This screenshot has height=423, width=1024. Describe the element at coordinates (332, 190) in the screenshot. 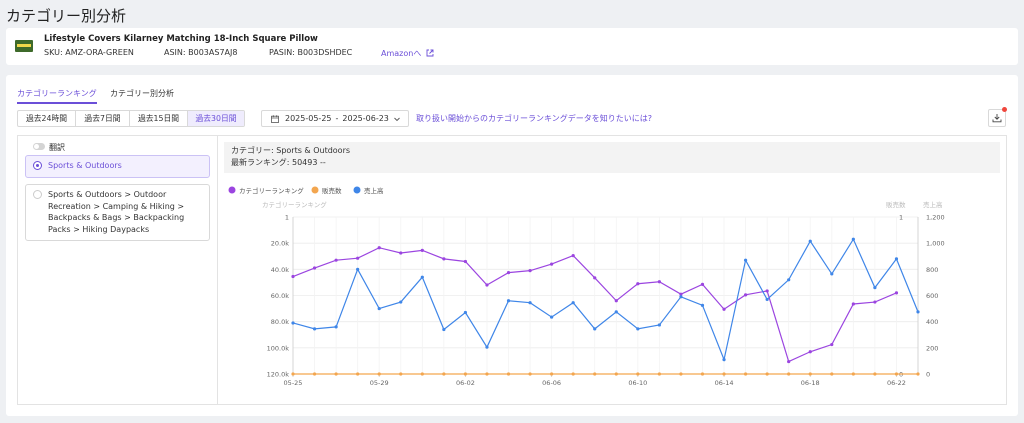

I see `legend-label: 販売数` at that location.